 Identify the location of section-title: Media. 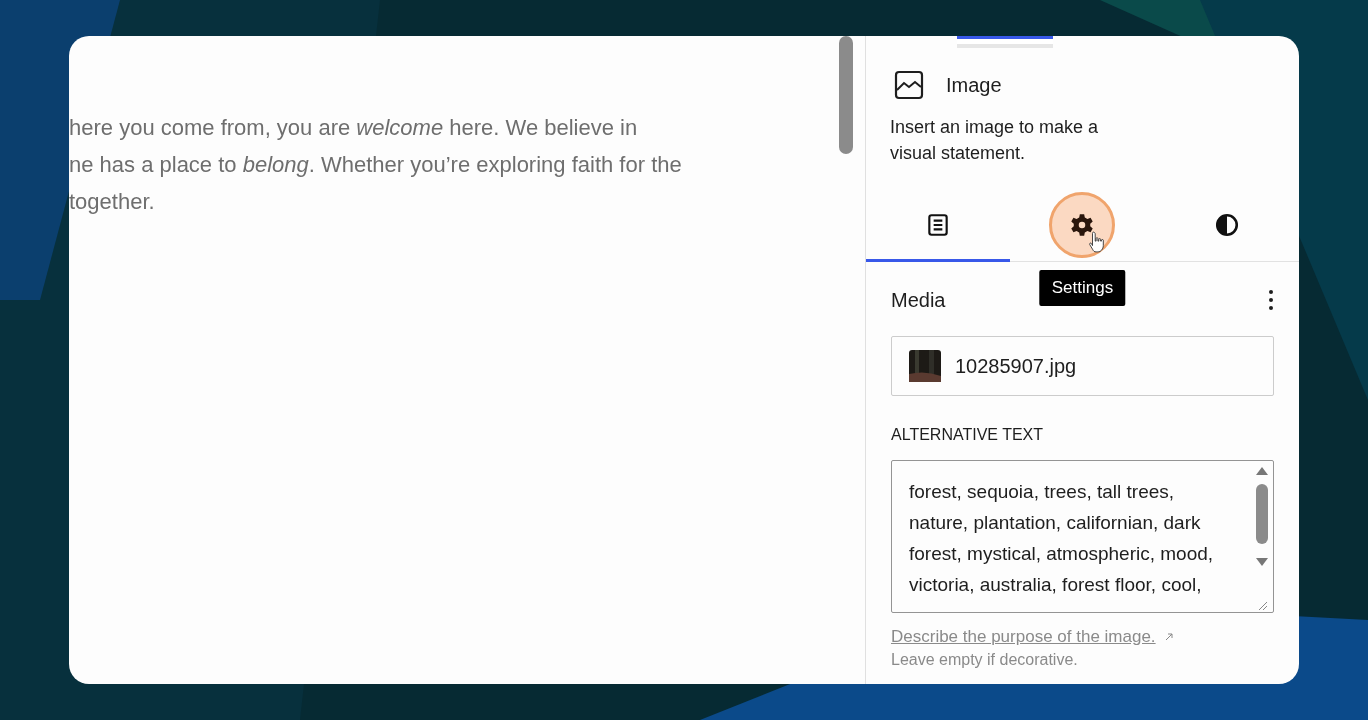
(918, 300).